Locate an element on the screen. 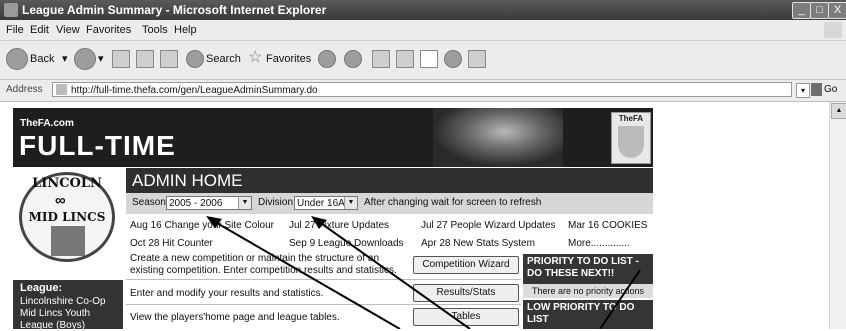  arrow-line-division is located at coordinates (392, 273).